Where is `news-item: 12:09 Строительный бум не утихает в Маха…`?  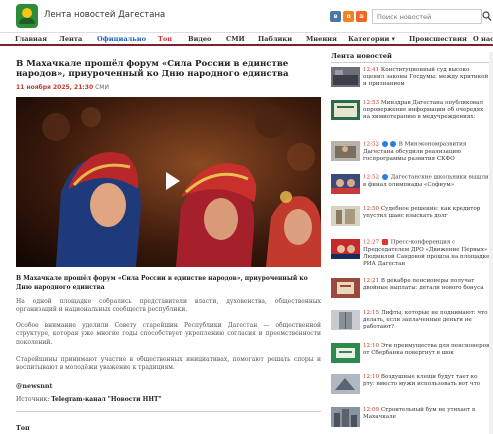 news-item: 12:09 Строительный бум не утихает в Маха… is located at coordinates (410, 420).